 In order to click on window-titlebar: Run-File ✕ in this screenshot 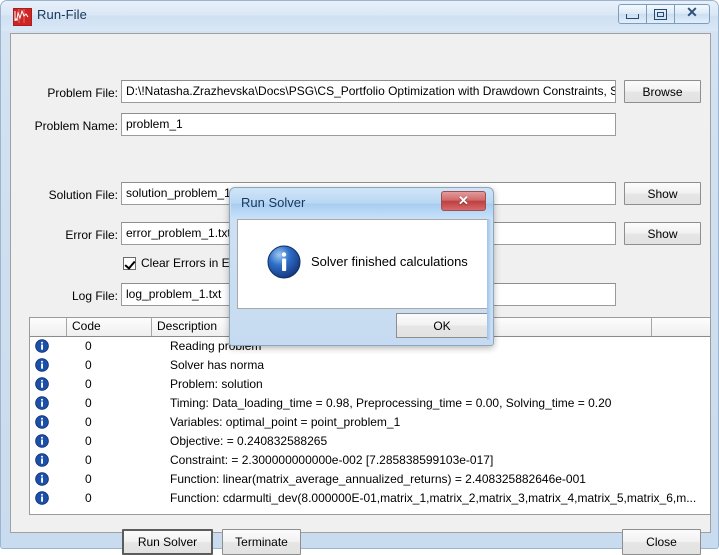, I will do `click(359, 16)`.